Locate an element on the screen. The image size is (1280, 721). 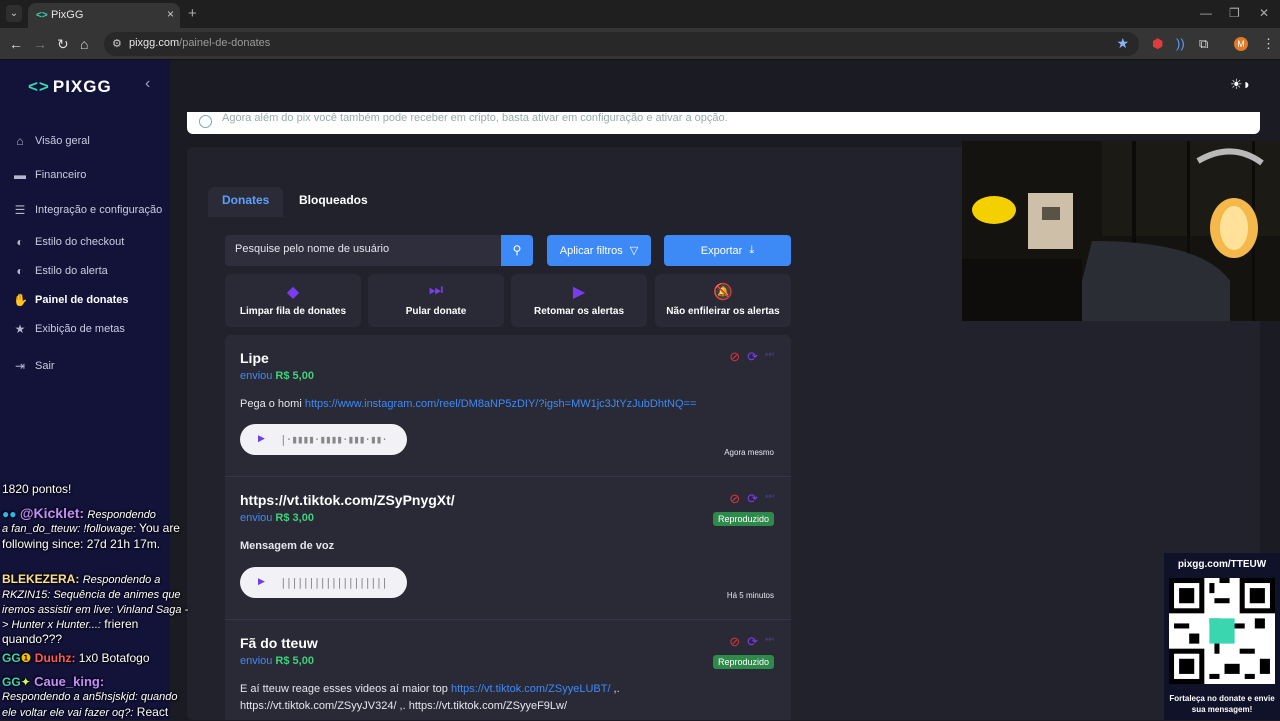
minimize-icon: — is located at coordinates (1206, 13).